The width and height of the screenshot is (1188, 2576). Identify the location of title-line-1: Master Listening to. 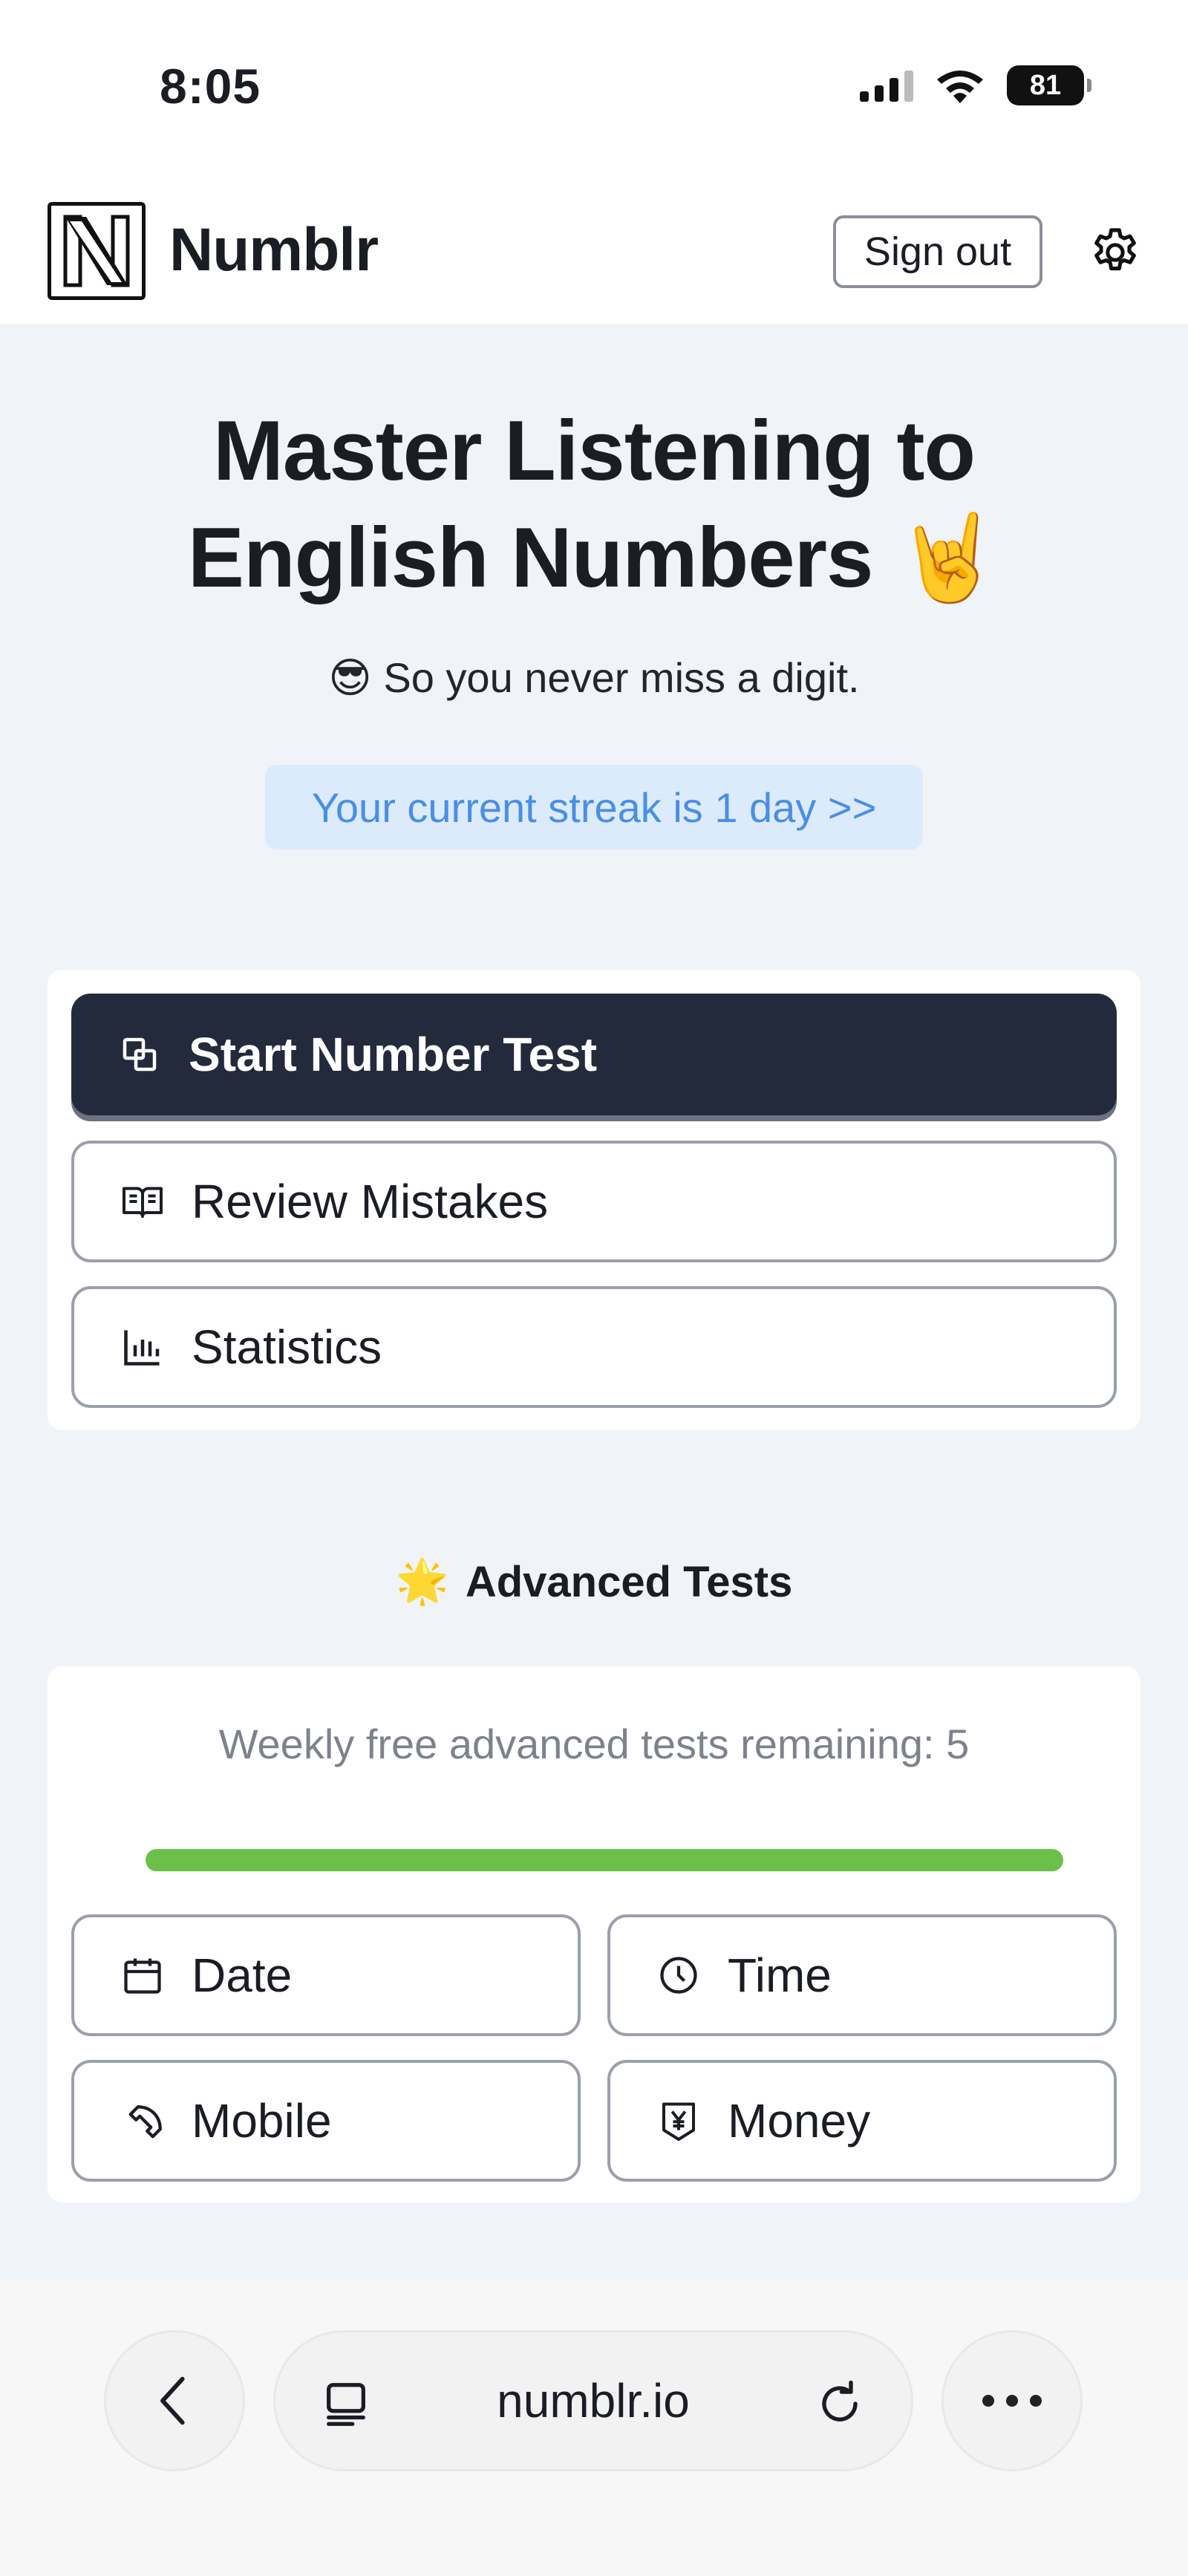
(594, 451).